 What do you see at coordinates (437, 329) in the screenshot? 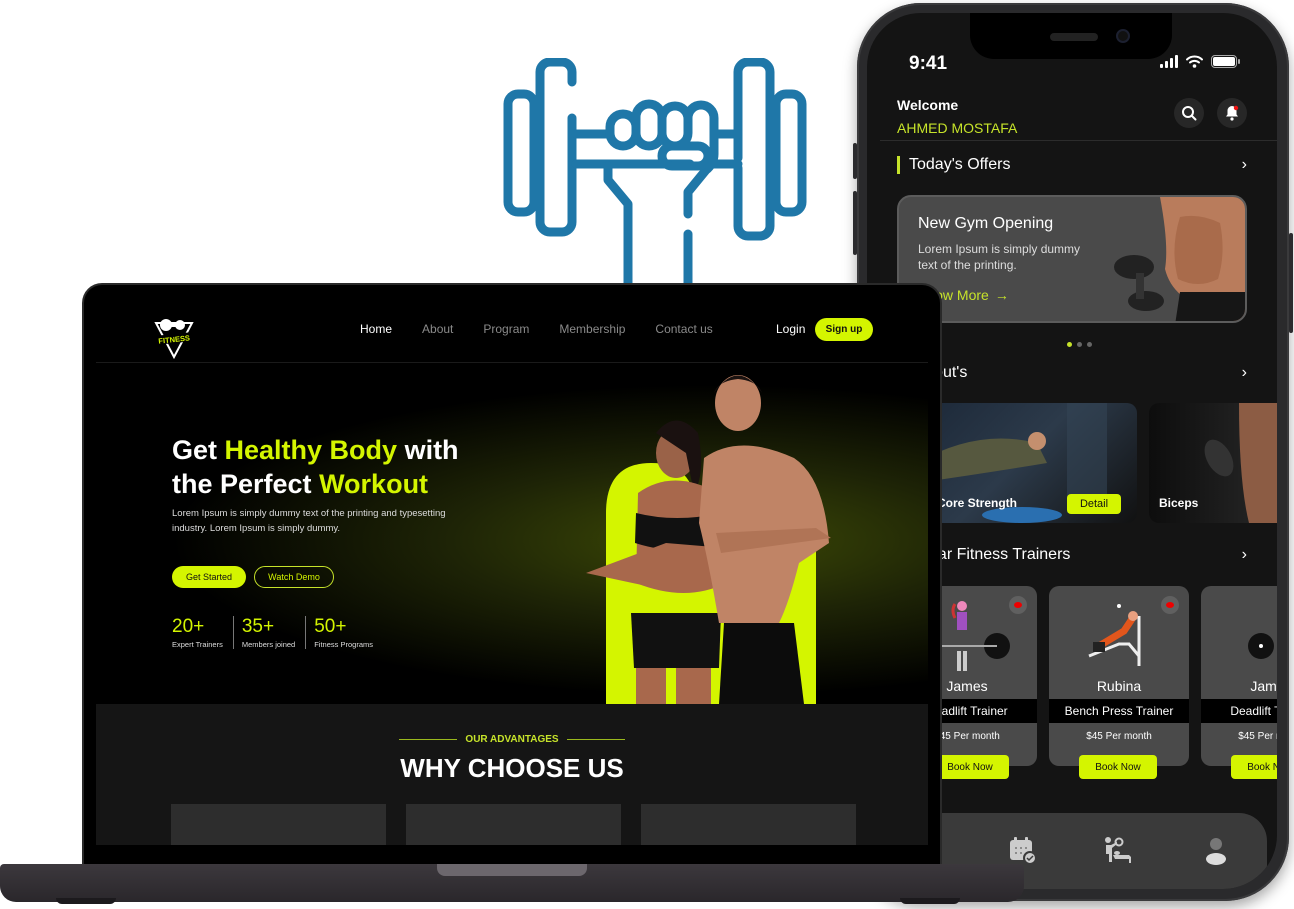
I see `nav-item-about: About` at bounding box center [437, 329].